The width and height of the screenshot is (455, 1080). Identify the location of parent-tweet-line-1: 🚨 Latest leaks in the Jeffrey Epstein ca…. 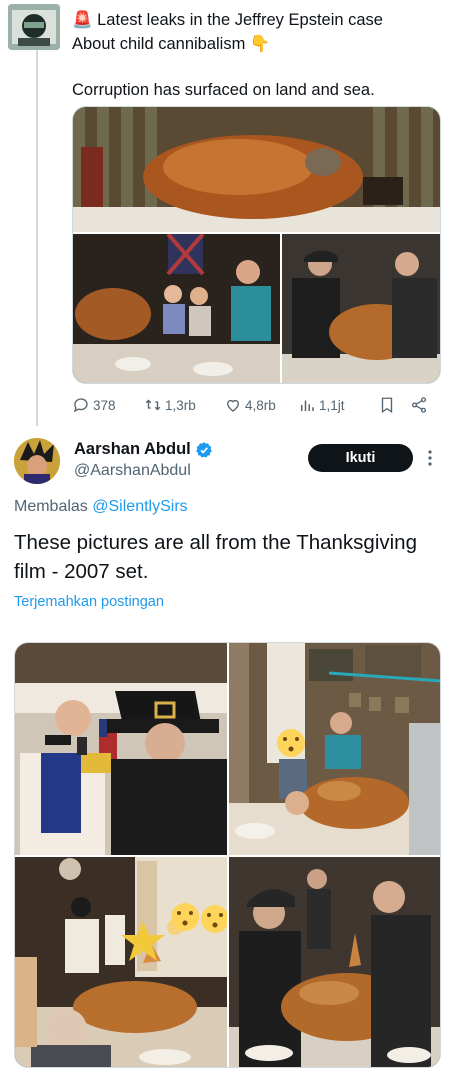
(227, 20).